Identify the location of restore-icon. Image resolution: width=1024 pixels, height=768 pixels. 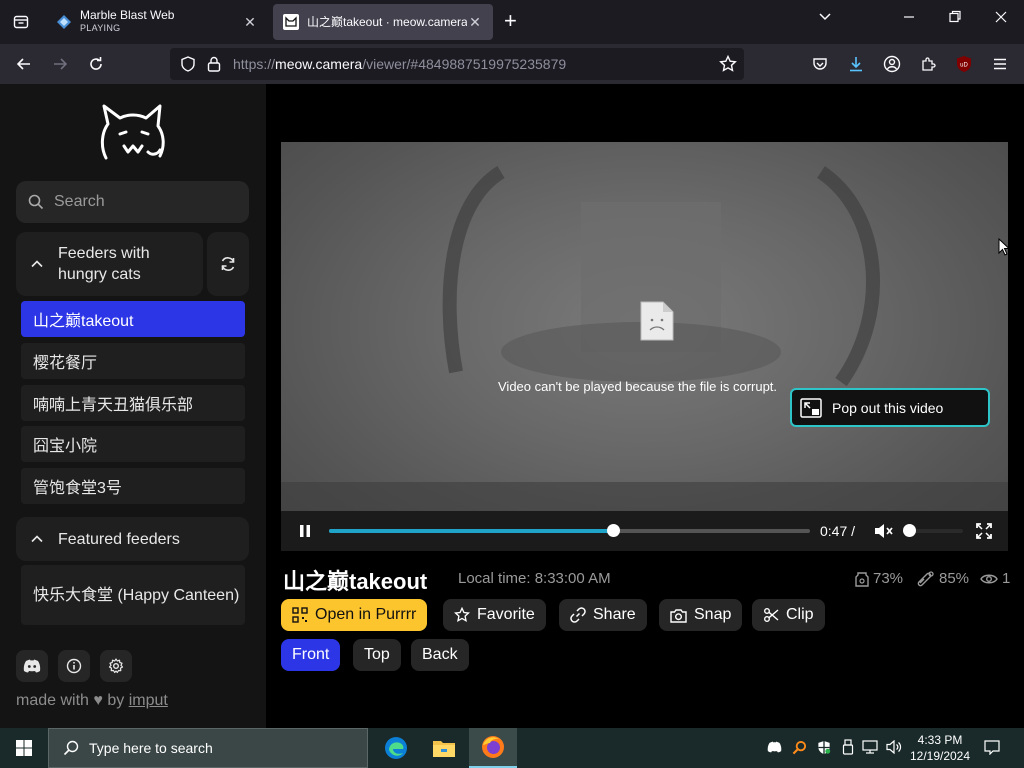
(955, 19).